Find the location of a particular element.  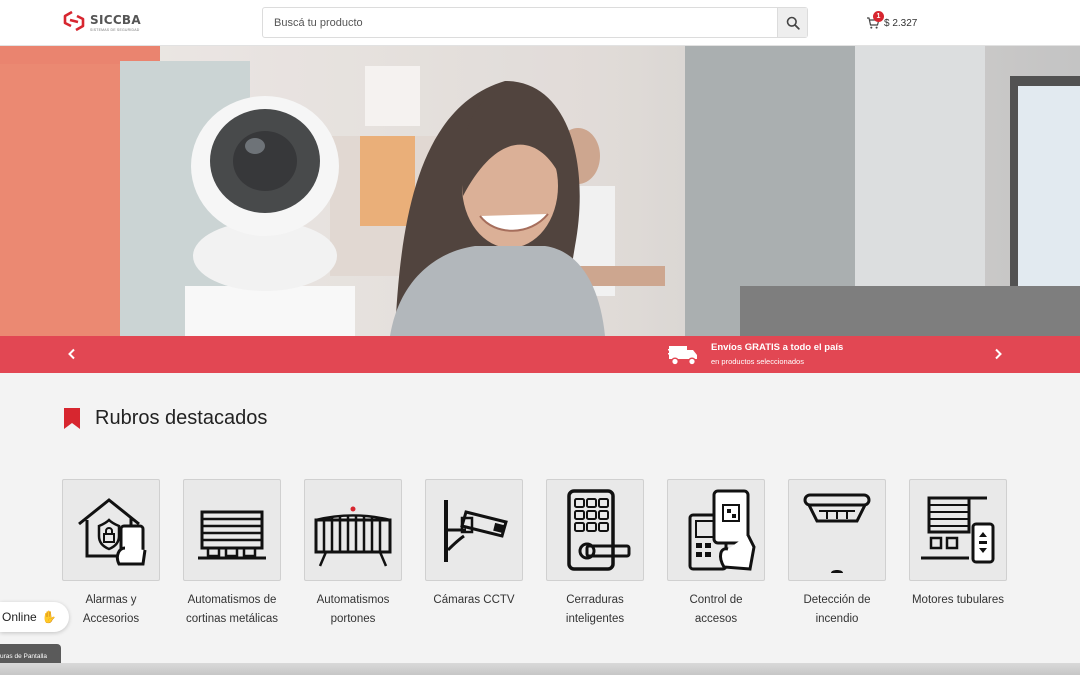

category-card-portones: Automatismos portones is located at coordinates (353, 554).